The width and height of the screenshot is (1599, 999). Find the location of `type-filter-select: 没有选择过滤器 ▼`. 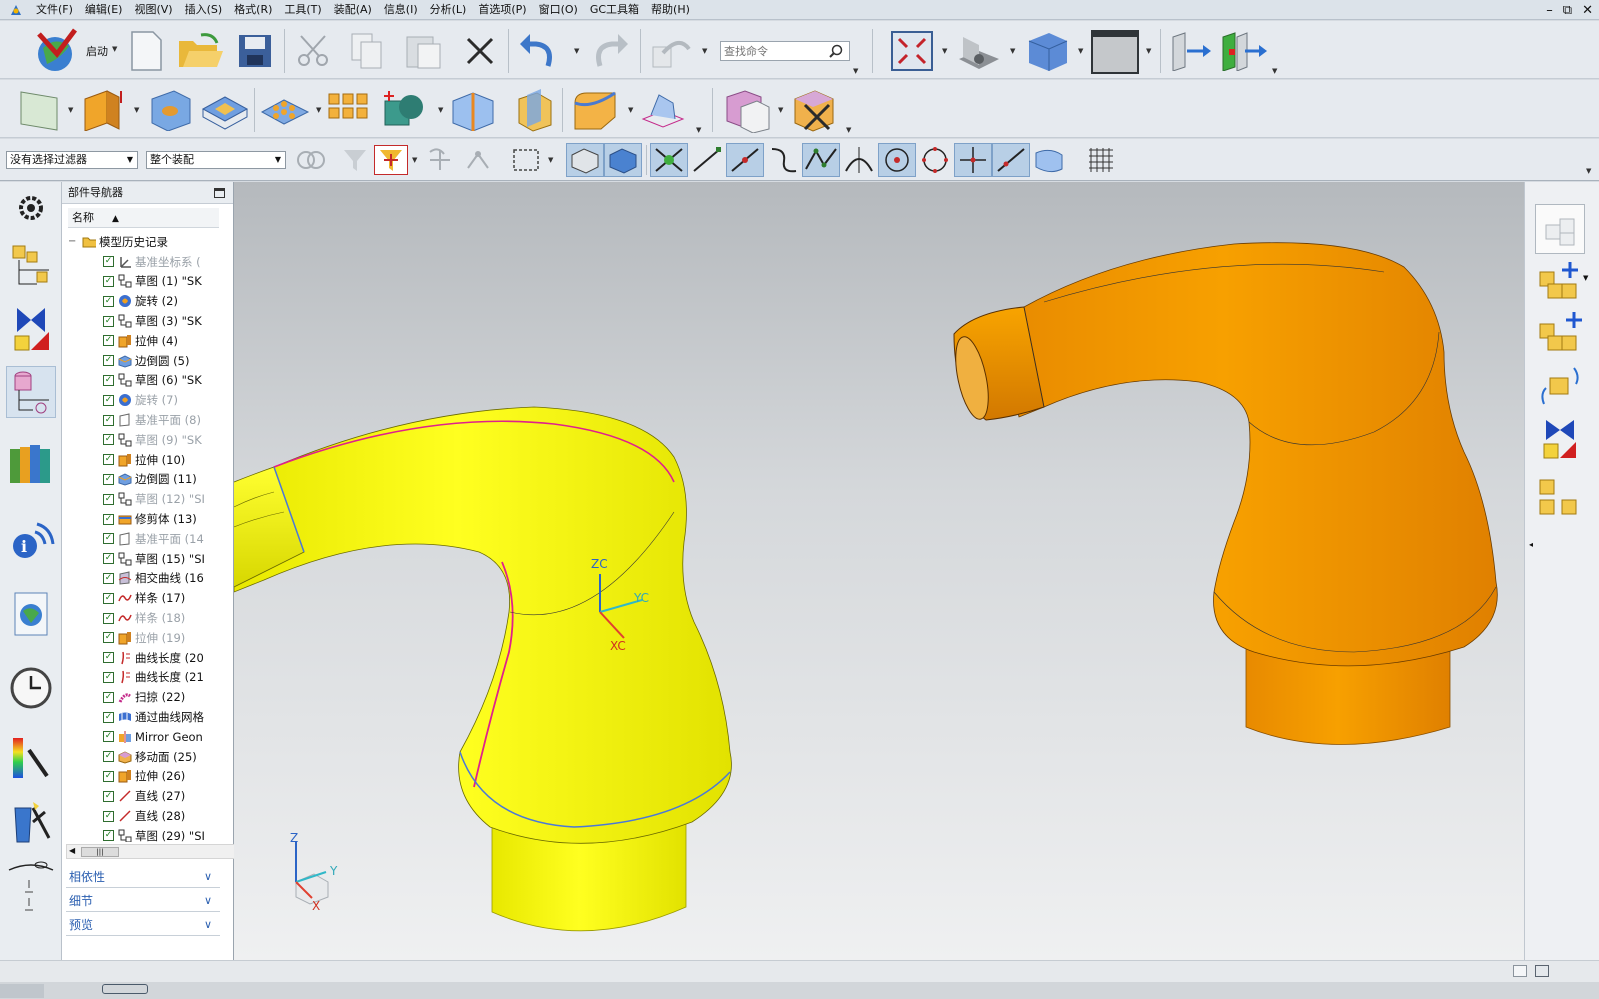

type-filter-select: 没有选择过滤器 ▼ is located at coordinates (72, 160).